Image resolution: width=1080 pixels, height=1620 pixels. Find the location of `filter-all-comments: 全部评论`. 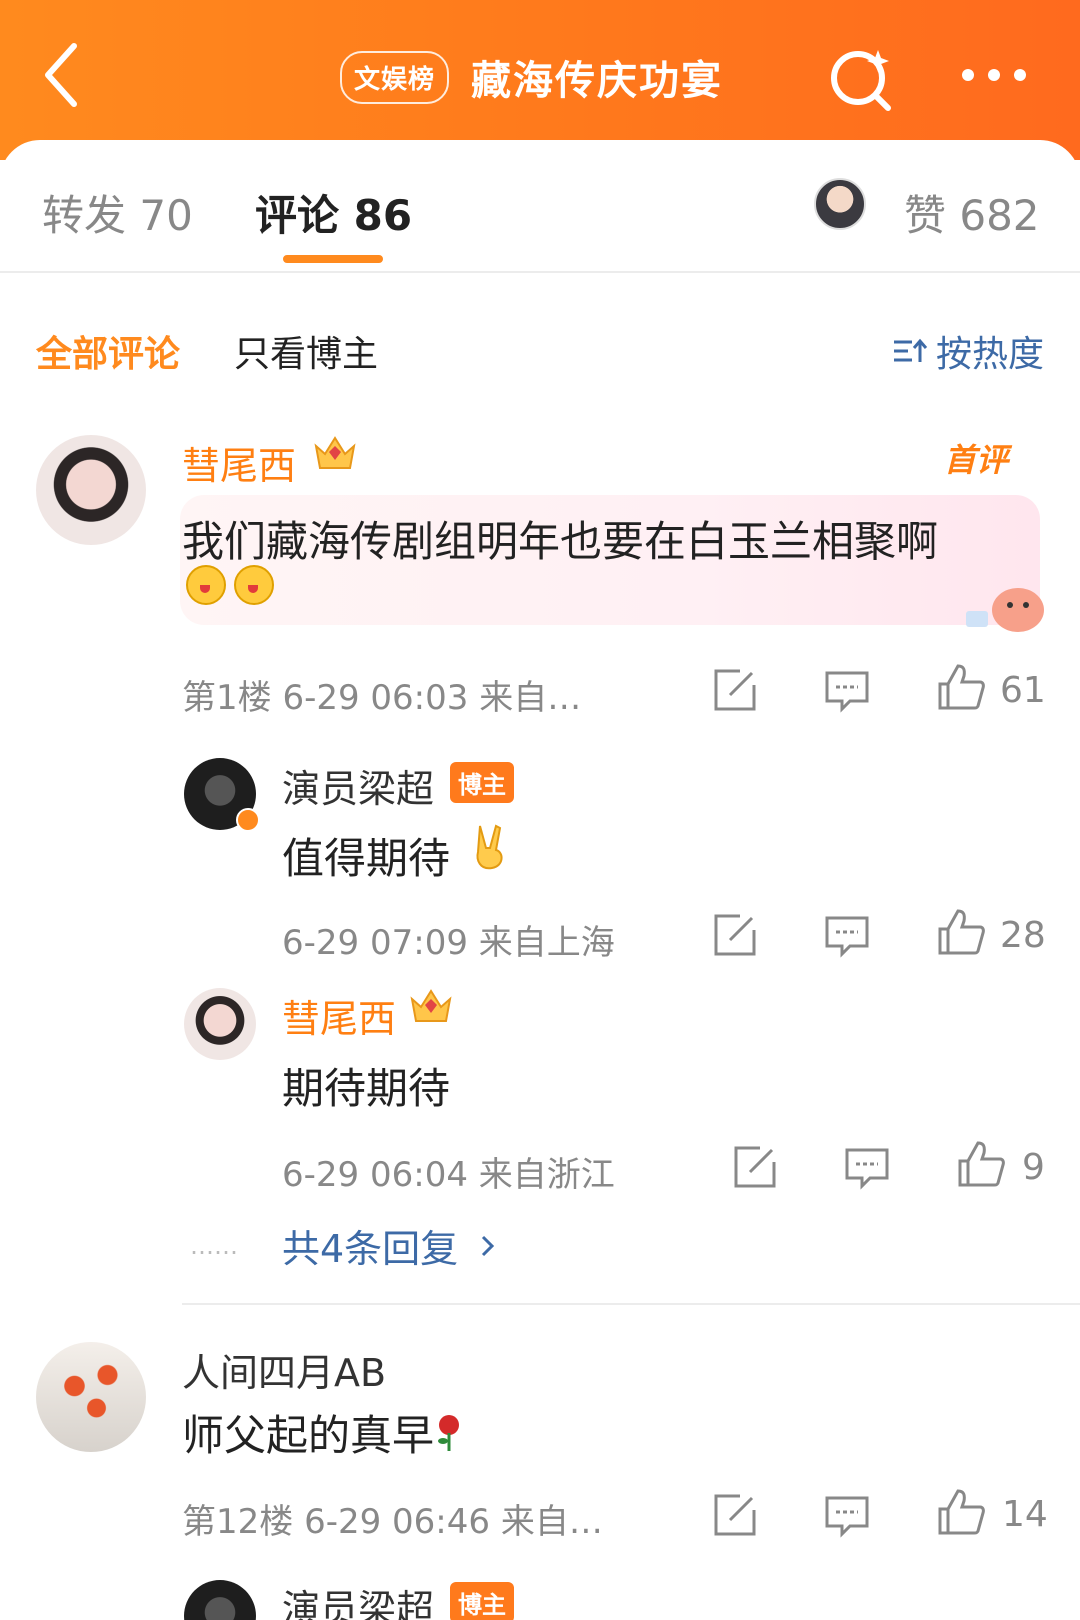

filter-all-comments: 全部评论 is located at coordinates (108, 351).